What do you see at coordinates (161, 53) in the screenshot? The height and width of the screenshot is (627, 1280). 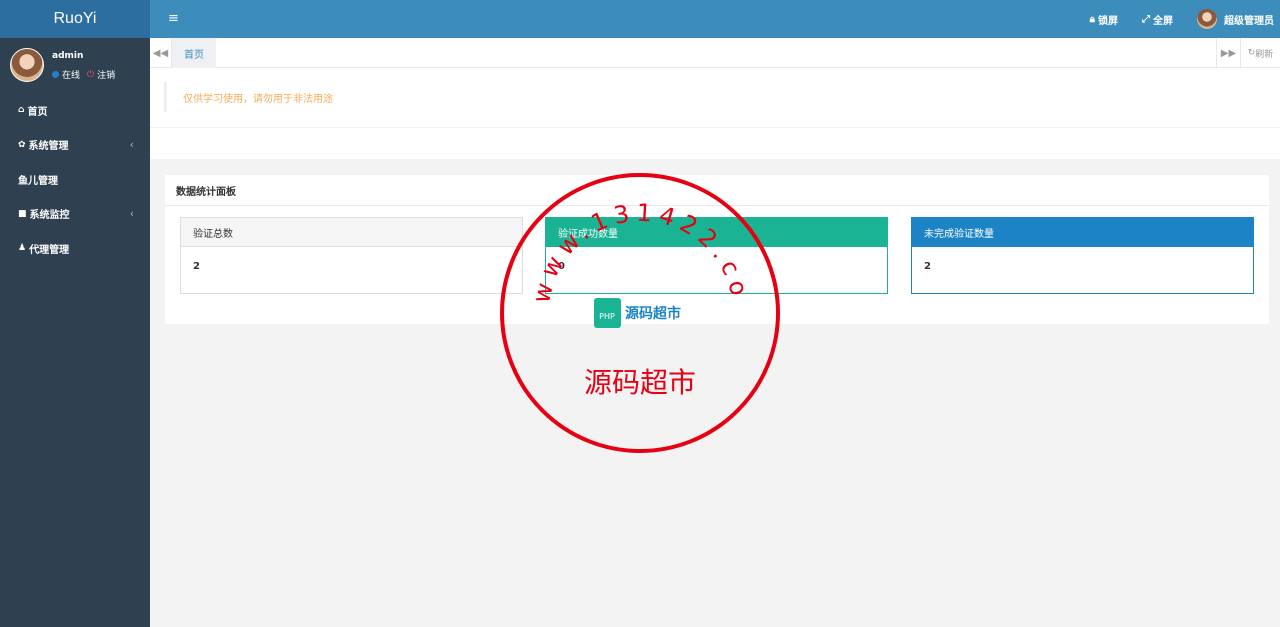 I see `tab-scroll-left-icon: ◀◀` at bounding box center [161, 53].